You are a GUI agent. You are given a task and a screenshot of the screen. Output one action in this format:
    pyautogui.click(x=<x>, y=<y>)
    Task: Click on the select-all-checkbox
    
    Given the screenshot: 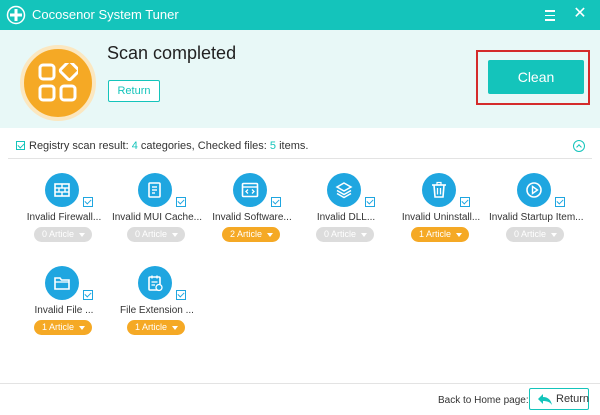 What is the action you would take?
    pyautogui.click(x=20, y=145)
    